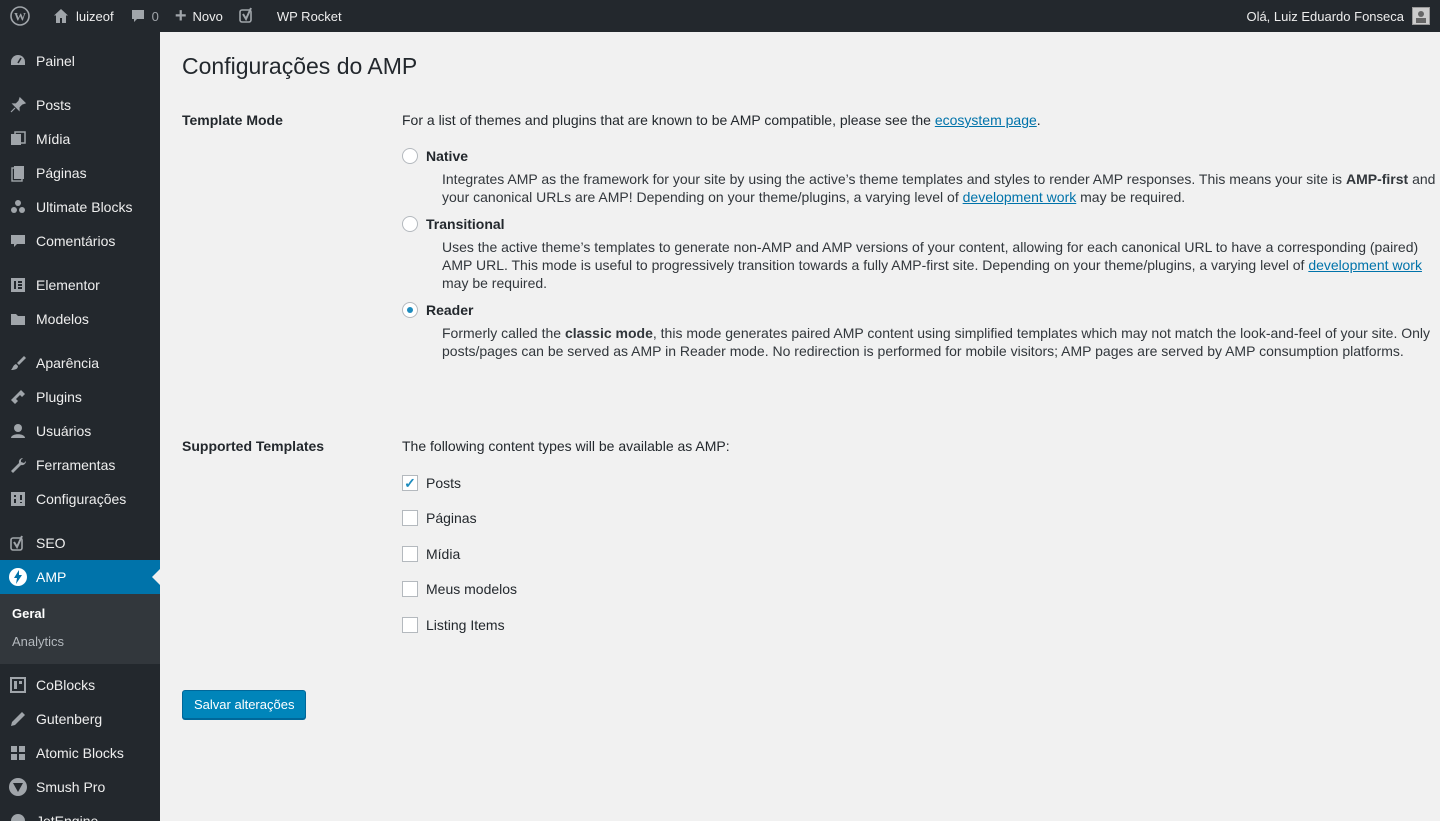  Describe the element at coordinates (1421, 16) in the screenshot. I see `avatar` at that location.